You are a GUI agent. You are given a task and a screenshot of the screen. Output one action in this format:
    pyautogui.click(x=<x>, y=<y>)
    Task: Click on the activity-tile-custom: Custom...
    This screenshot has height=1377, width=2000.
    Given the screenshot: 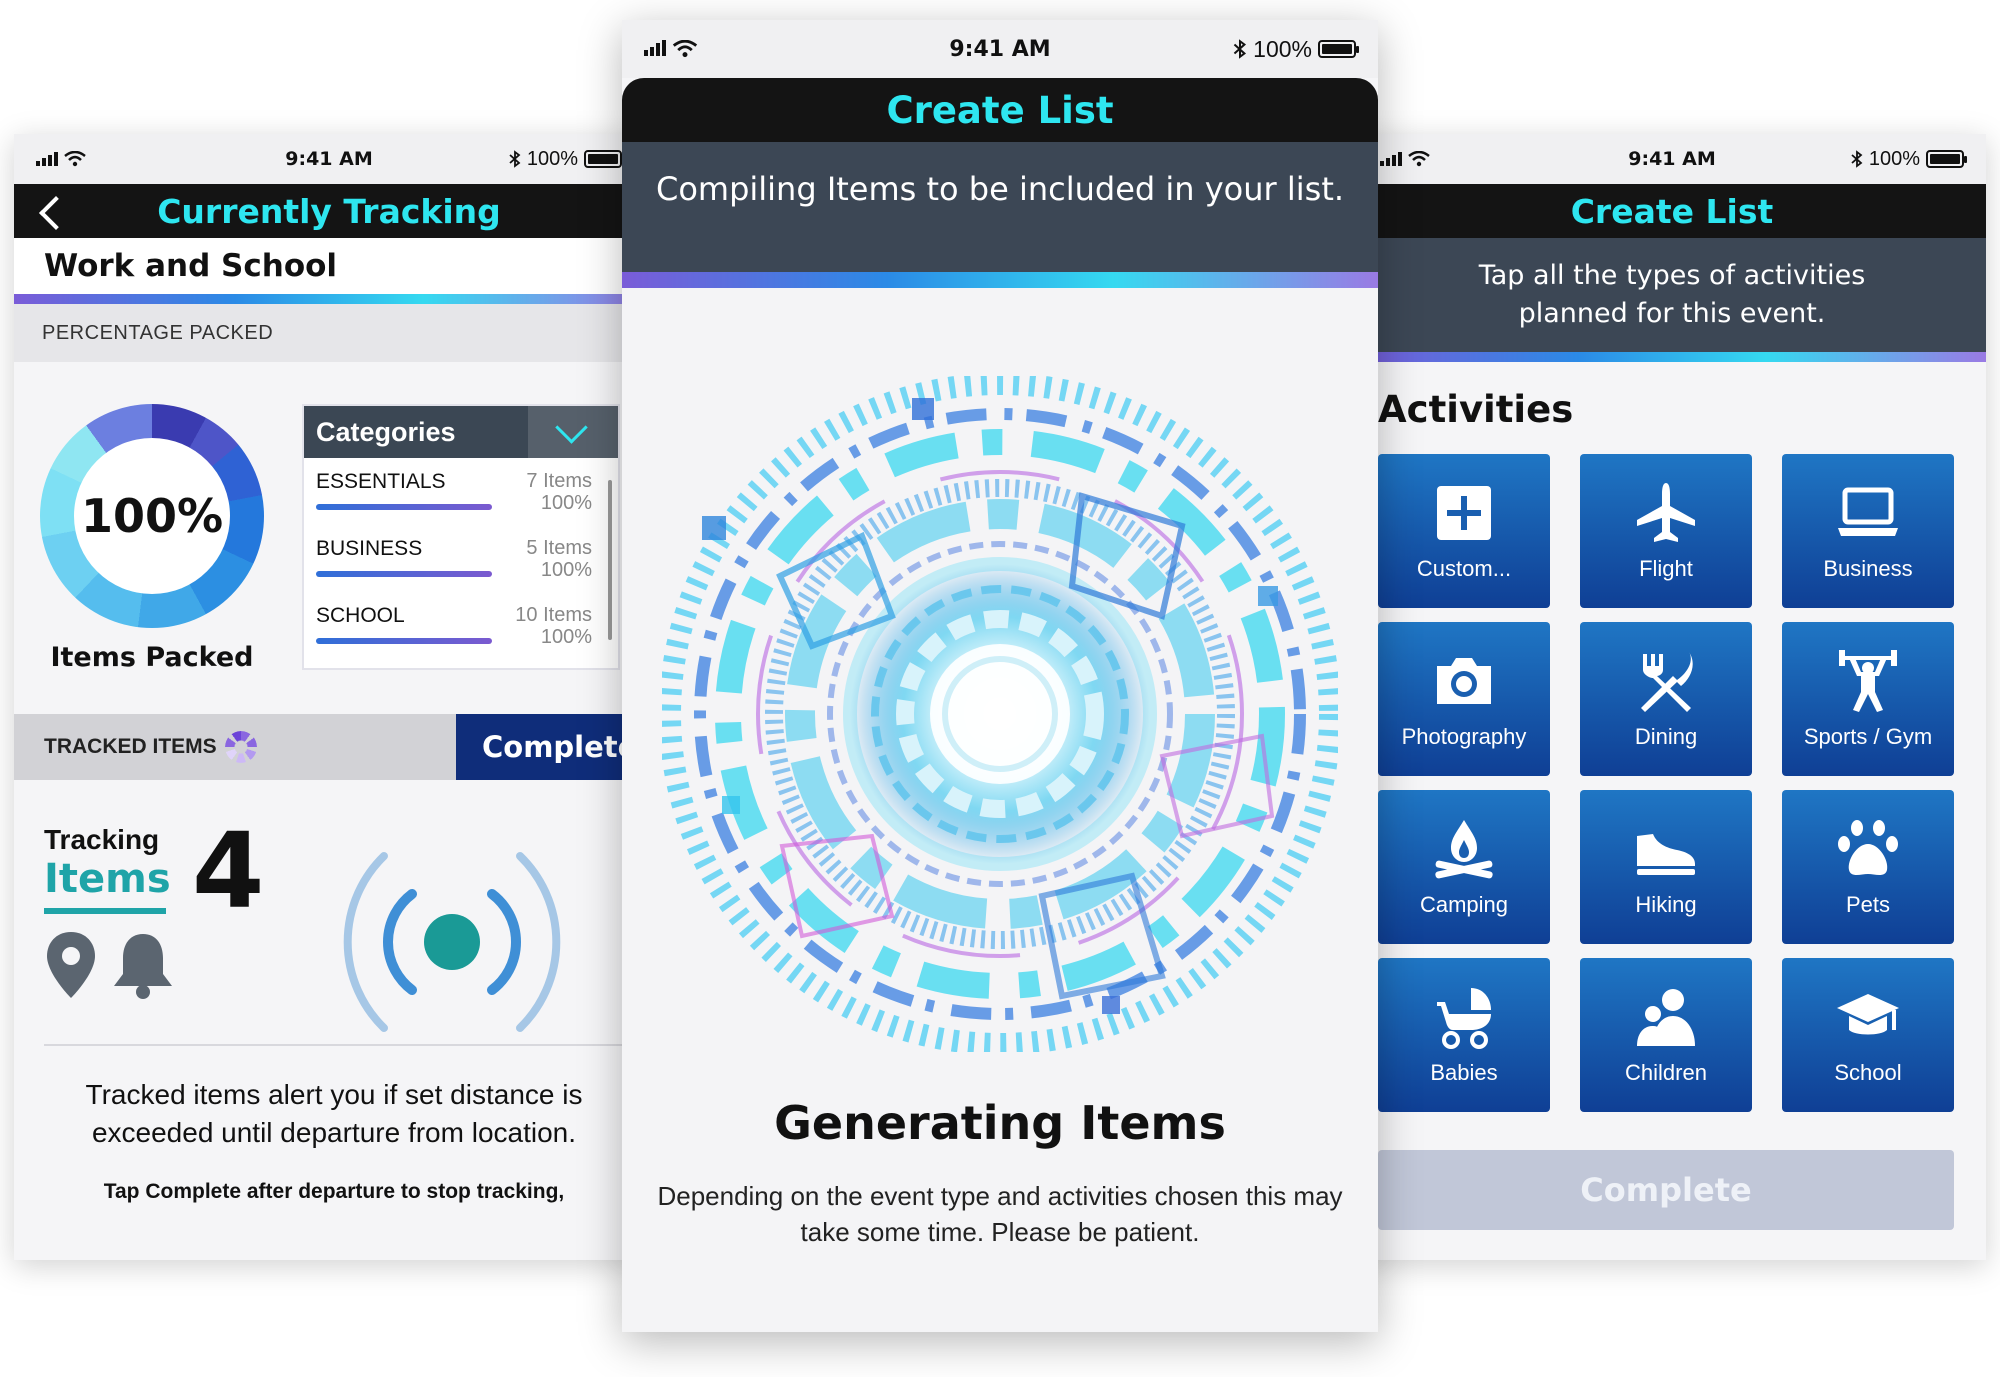 What is the action you would take?
    pyautogui.click(x=1464, y=531)
    